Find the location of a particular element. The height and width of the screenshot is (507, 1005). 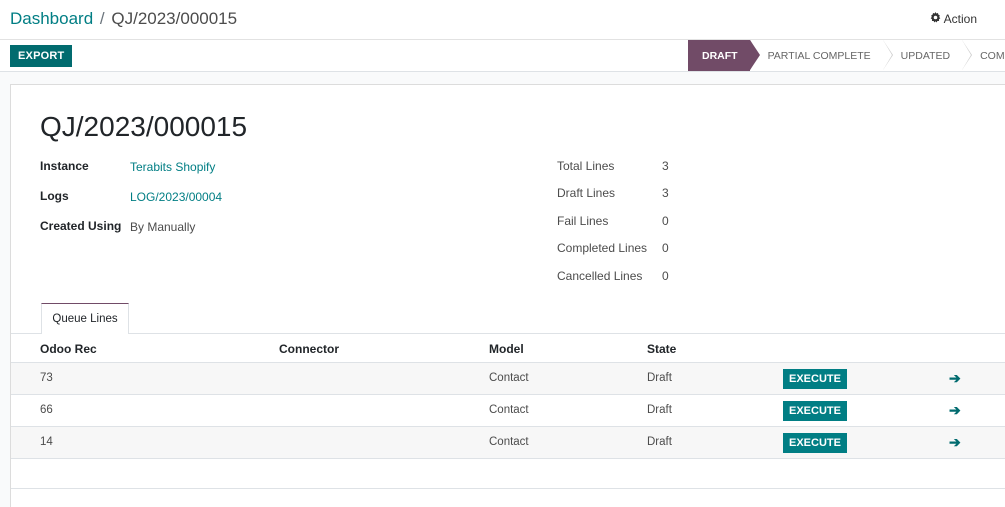

instance-value-link: Terabits Shopify is located at coordinates (172, 167).